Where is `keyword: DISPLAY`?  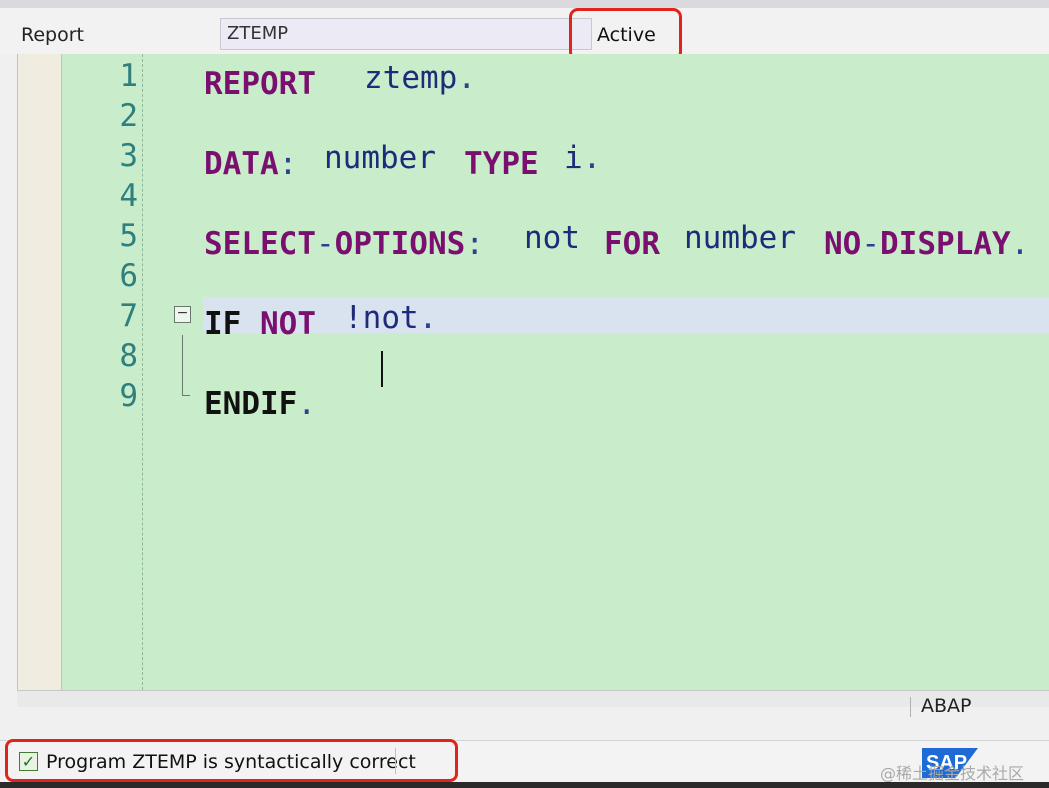 keyword: DISPLAY is located at coordinates (945, 244).